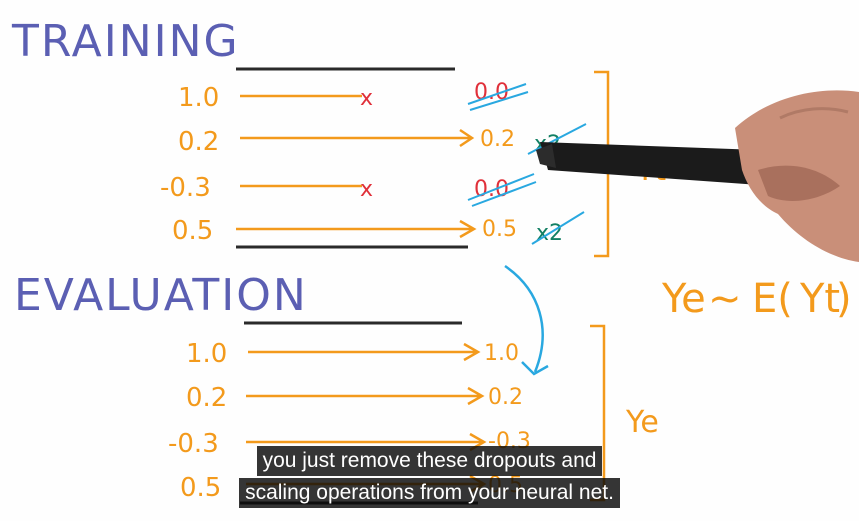 Image resolution: width=859 pixels, height=521 pixels. What do you see at coordinates (772, 299) in the screenshot?
I see `expectation-func: E(` at bounding box center [772, 299].